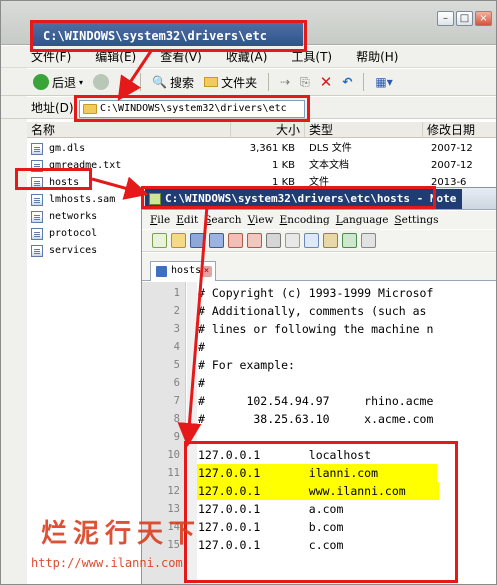  I want to click on notepad-tab-bar: hosts ×, so click(319, 267).